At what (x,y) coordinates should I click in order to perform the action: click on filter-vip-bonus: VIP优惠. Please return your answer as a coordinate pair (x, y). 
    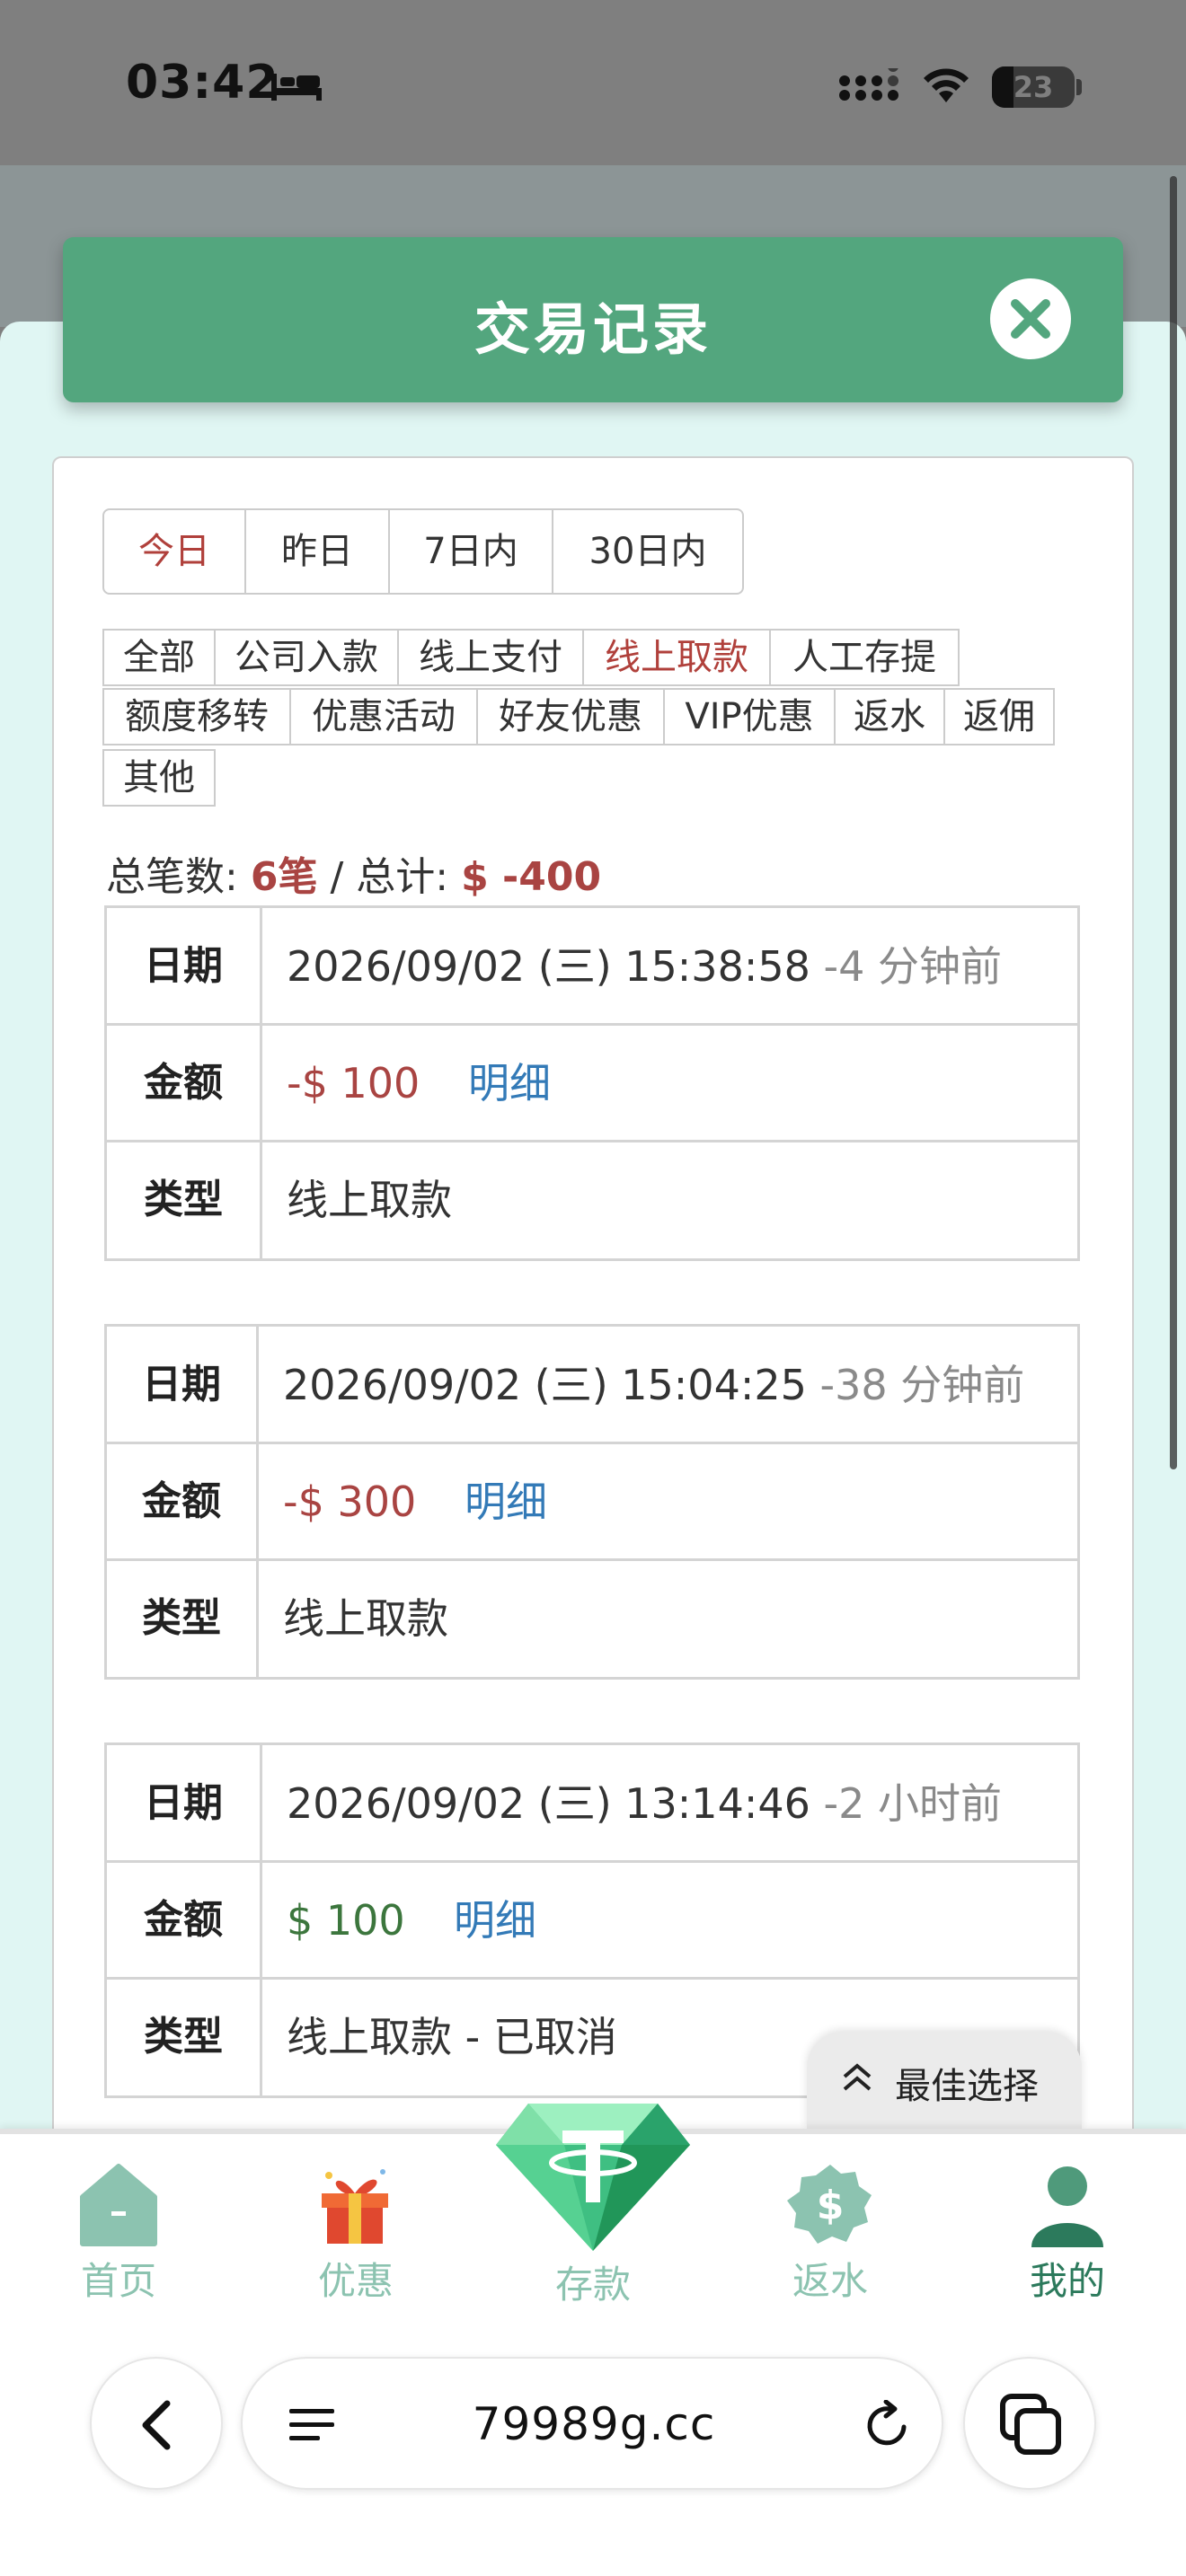
    Looking at the image, I should click on (749, 716).